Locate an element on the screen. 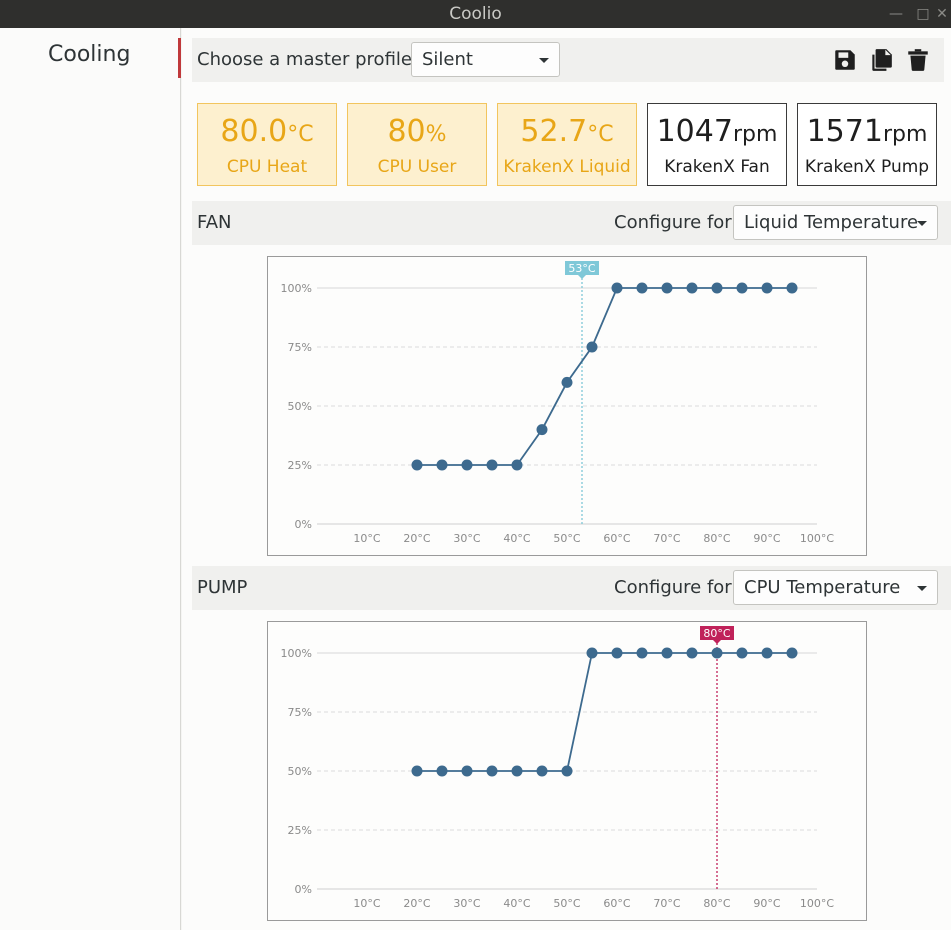 This screenshot has height=930, width=951. close-icon: ✕ is located at coordinates (940, 14).